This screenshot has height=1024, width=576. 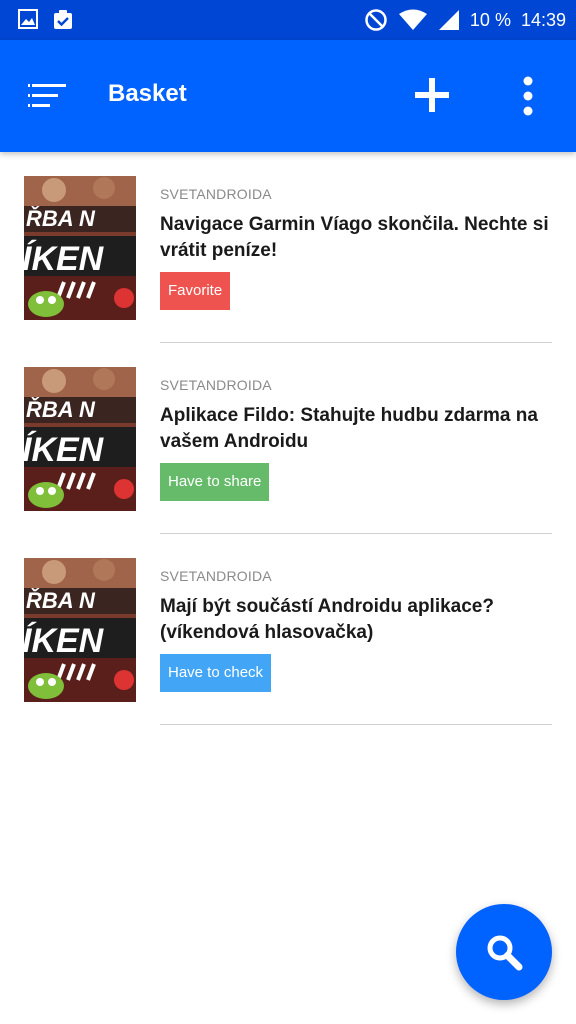 I want to click on clock: 14:39, so click(x=543, y=19).